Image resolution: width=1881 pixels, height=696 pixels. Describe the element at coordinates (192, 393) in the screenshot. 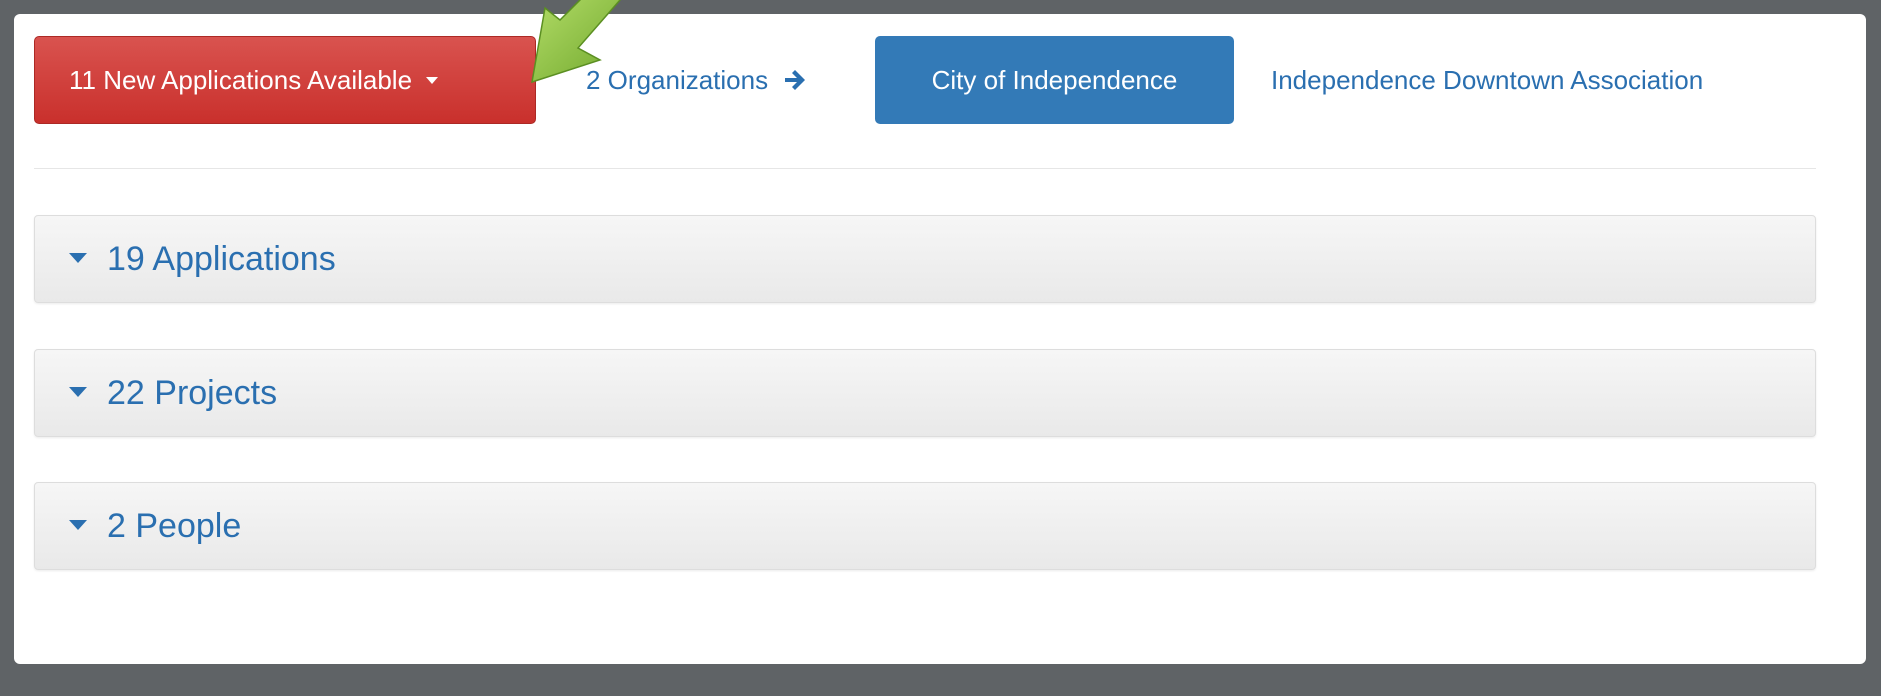

I see `projects-panel-label: 22 Projects` at that location.